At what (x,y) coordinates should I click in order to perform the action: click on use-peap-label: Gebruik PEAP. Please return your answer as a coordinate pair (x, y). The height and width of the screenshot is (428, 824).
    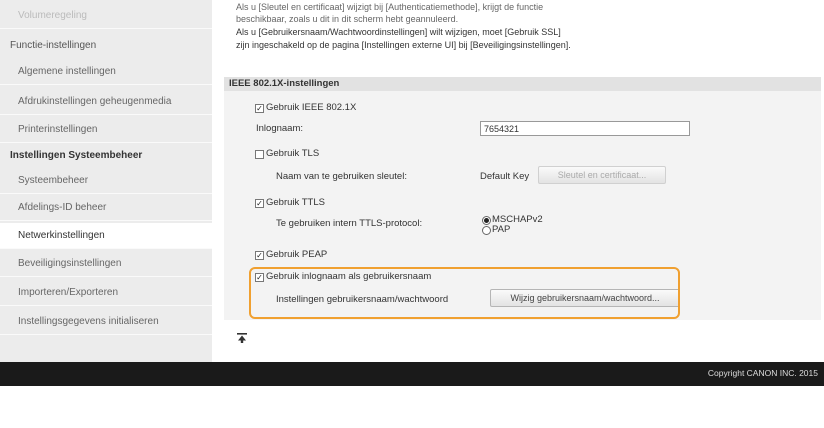
    Looking at the image, I should click on (297, 254).